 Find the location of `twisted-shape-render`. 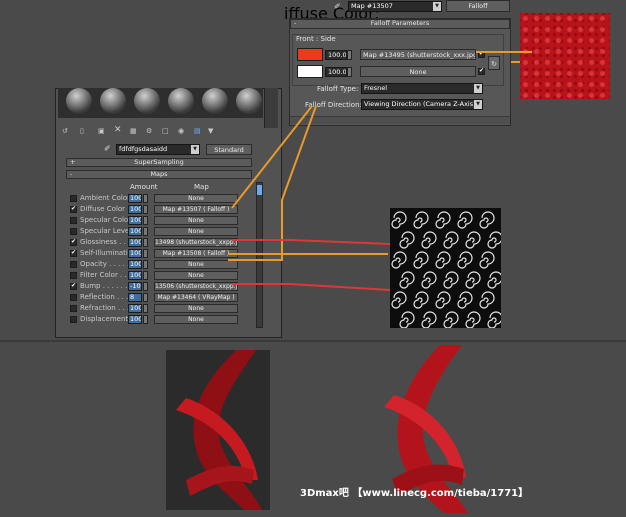

twisted-shape-render is located at coordinates (219, 430).